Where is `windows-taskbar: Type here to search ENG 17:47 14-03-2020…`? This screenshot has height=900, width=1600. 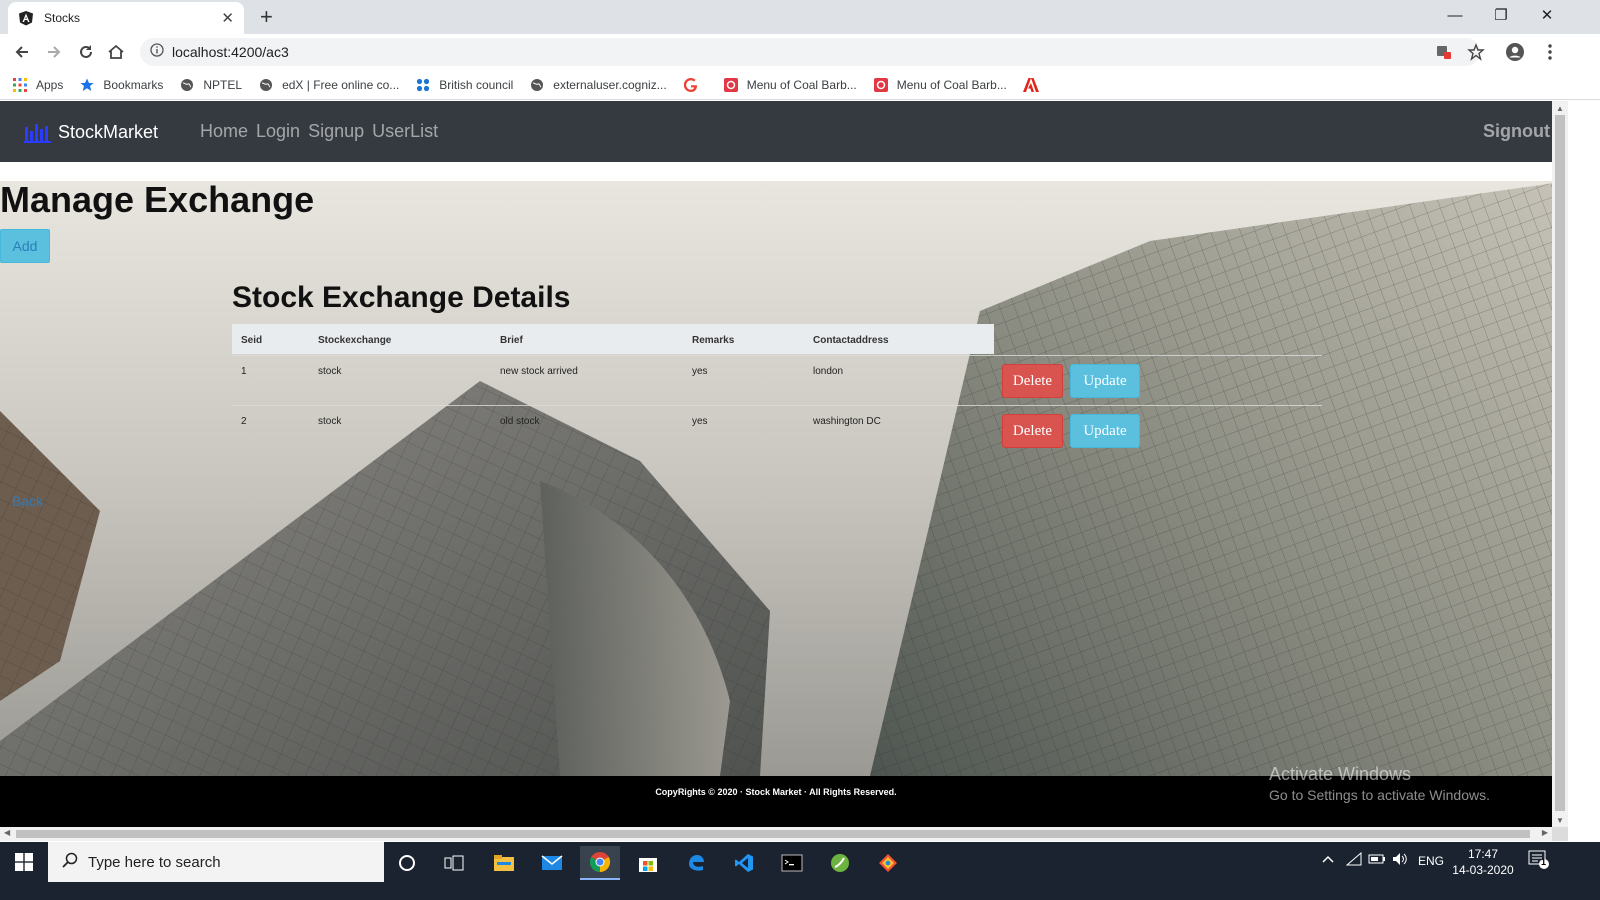 windows-taskbar: Type here to search ENG 17:47 14-03-2020… is located at coordinates (800, 871).